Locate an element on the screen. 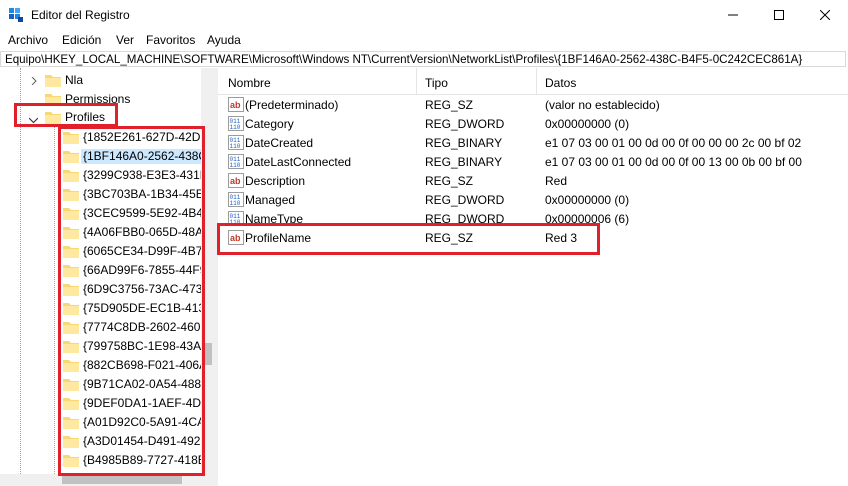 The height and width of the screenshot is (486, 848). column-header-name: Nombre is located at coordinates (249, 83).